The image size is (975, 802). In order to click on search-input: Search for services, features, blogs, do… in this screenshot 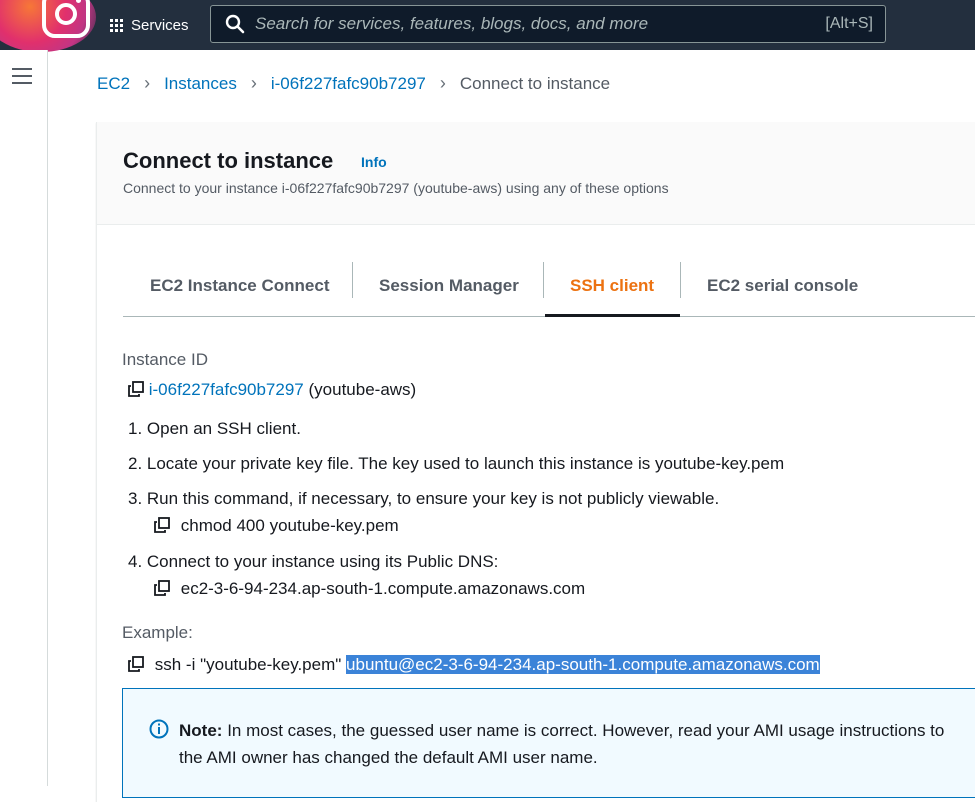, I will do `click(548, 24)`.